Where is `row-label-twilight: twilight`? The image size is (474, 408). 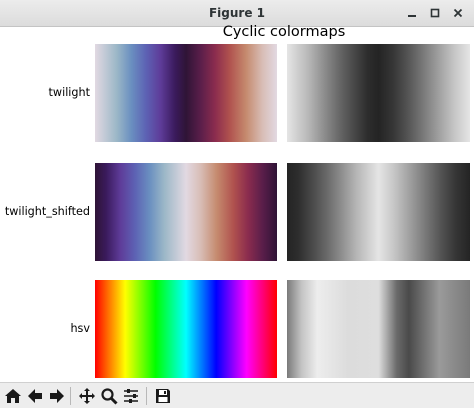
row-label-twilight: twilight is located at coordinates (69, 92).